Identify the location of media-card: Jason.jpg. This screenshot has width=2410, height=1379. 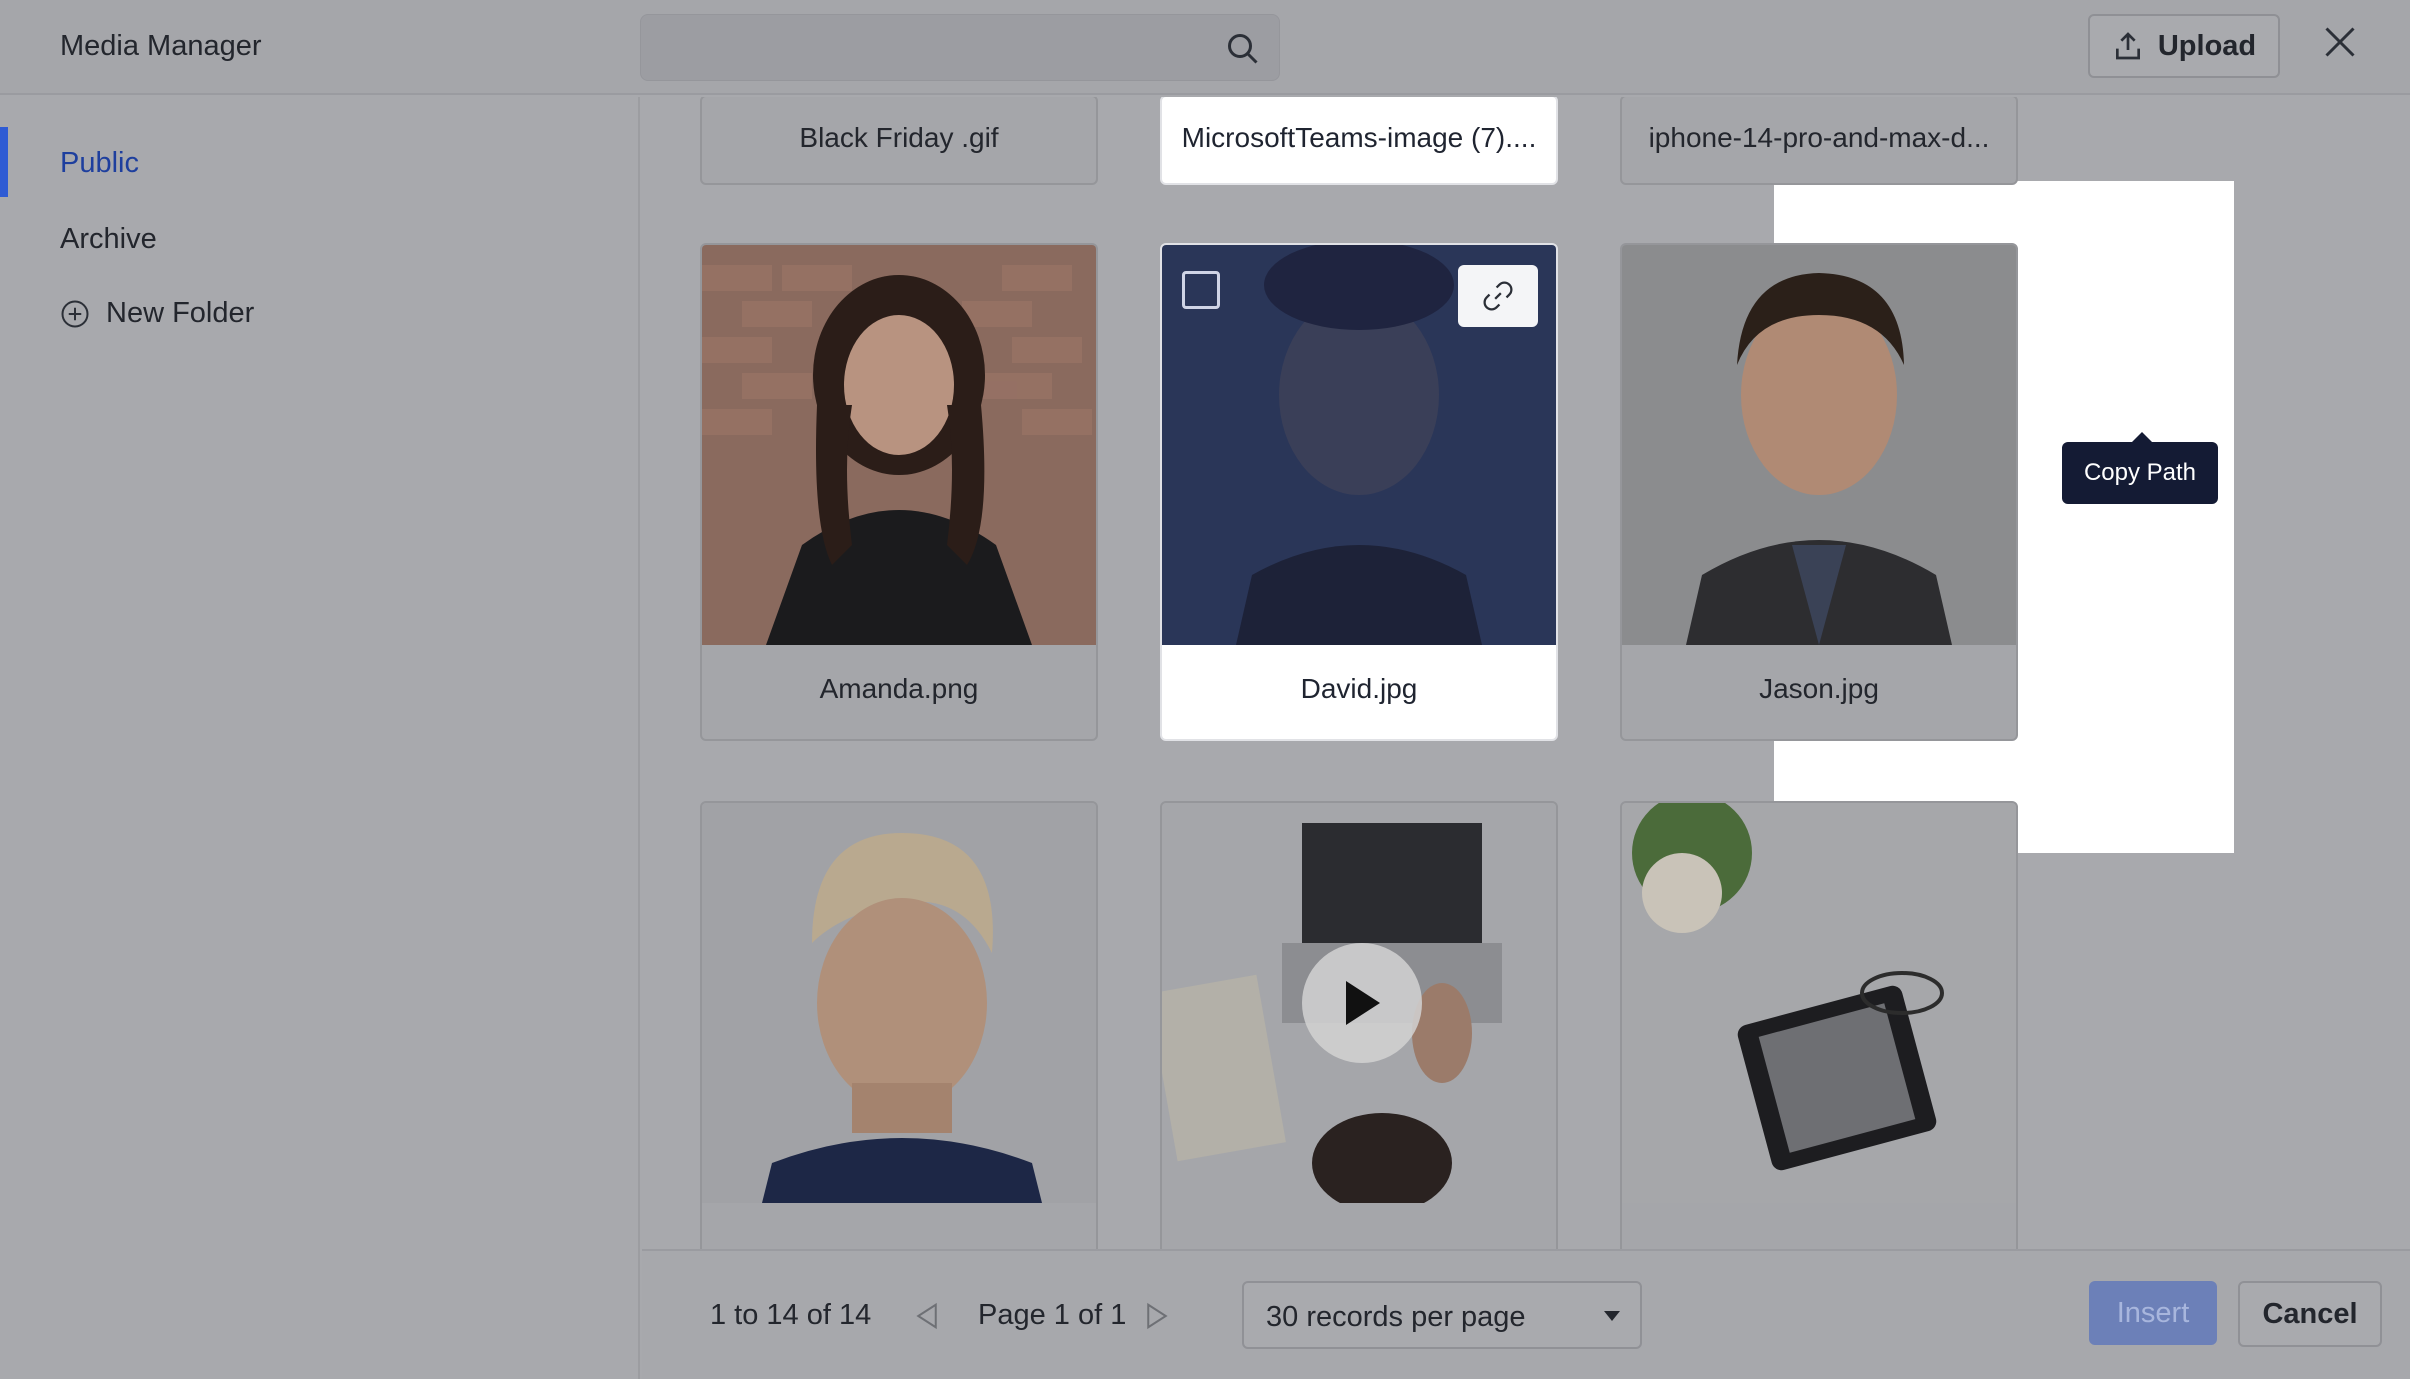
(1819, 492).